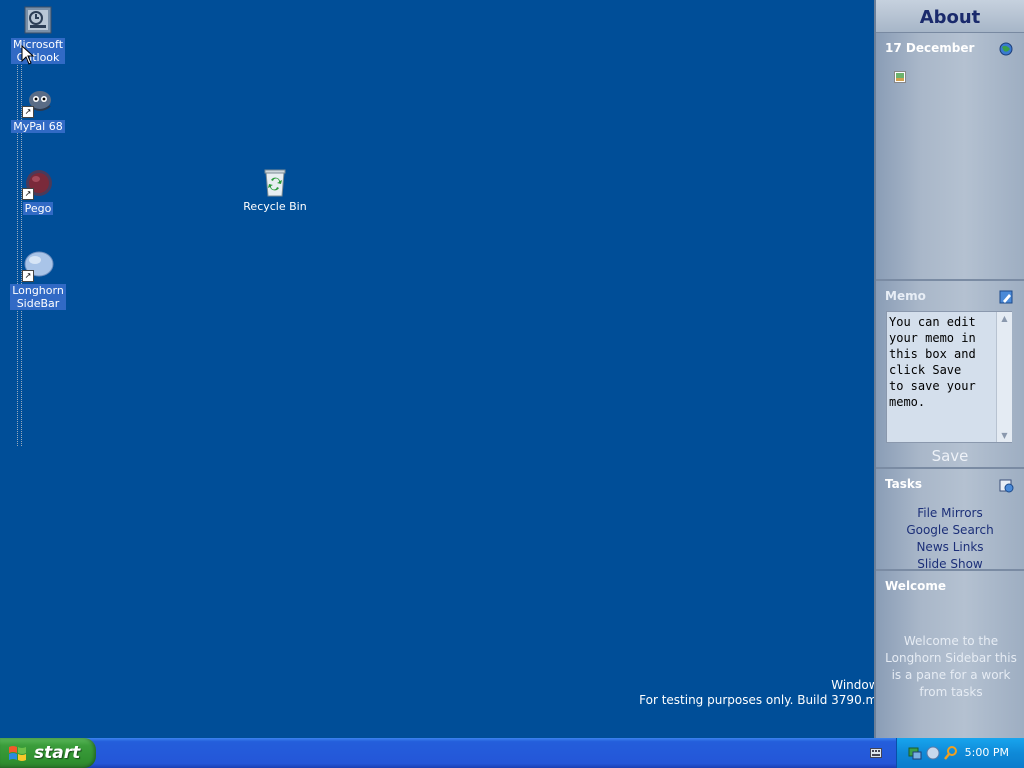  Describe the element at coordinates (916, 586) in the screenshot. I see `welcome-title: Welcome` at that location.